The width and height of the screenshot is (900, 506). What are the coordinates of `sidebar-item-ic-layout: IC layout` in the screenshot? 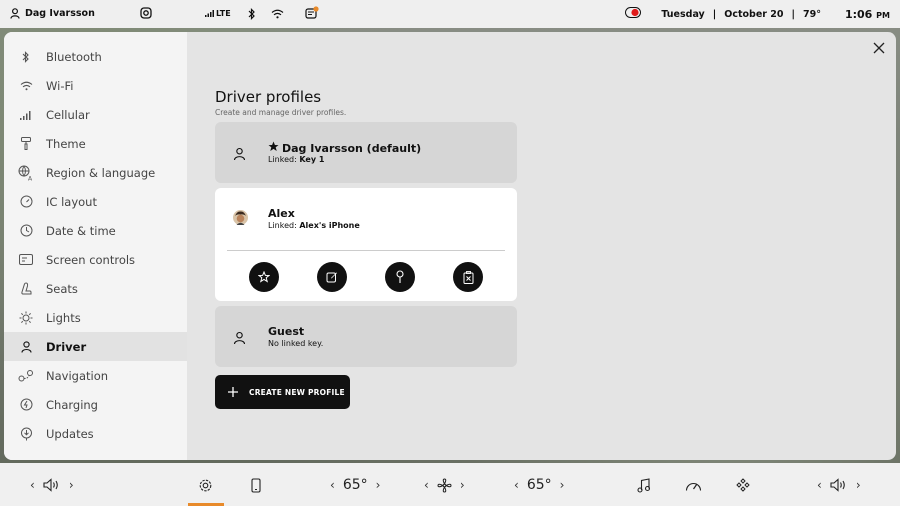 It's located at (95, 201).